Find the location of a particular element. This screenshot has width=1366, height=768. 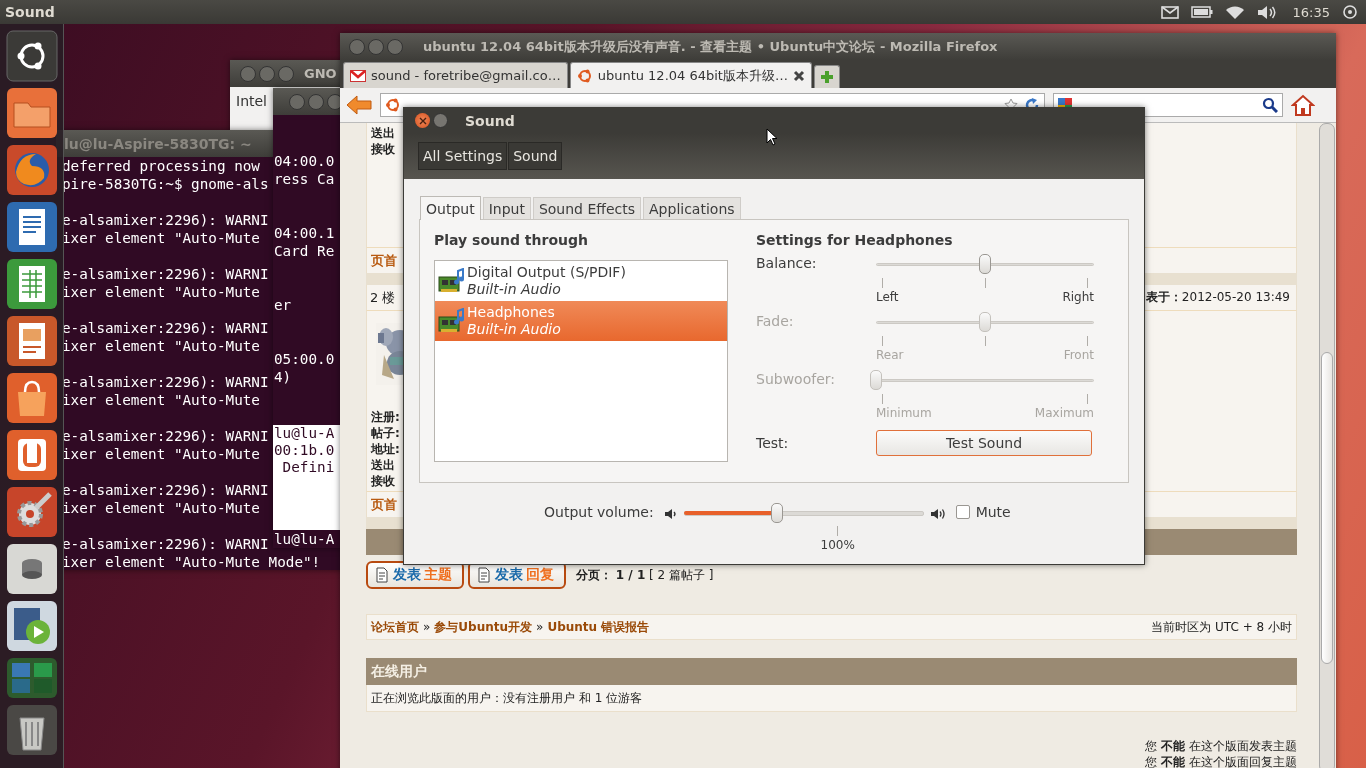

clock: 16:35 is located at coordinates (1311, 12).